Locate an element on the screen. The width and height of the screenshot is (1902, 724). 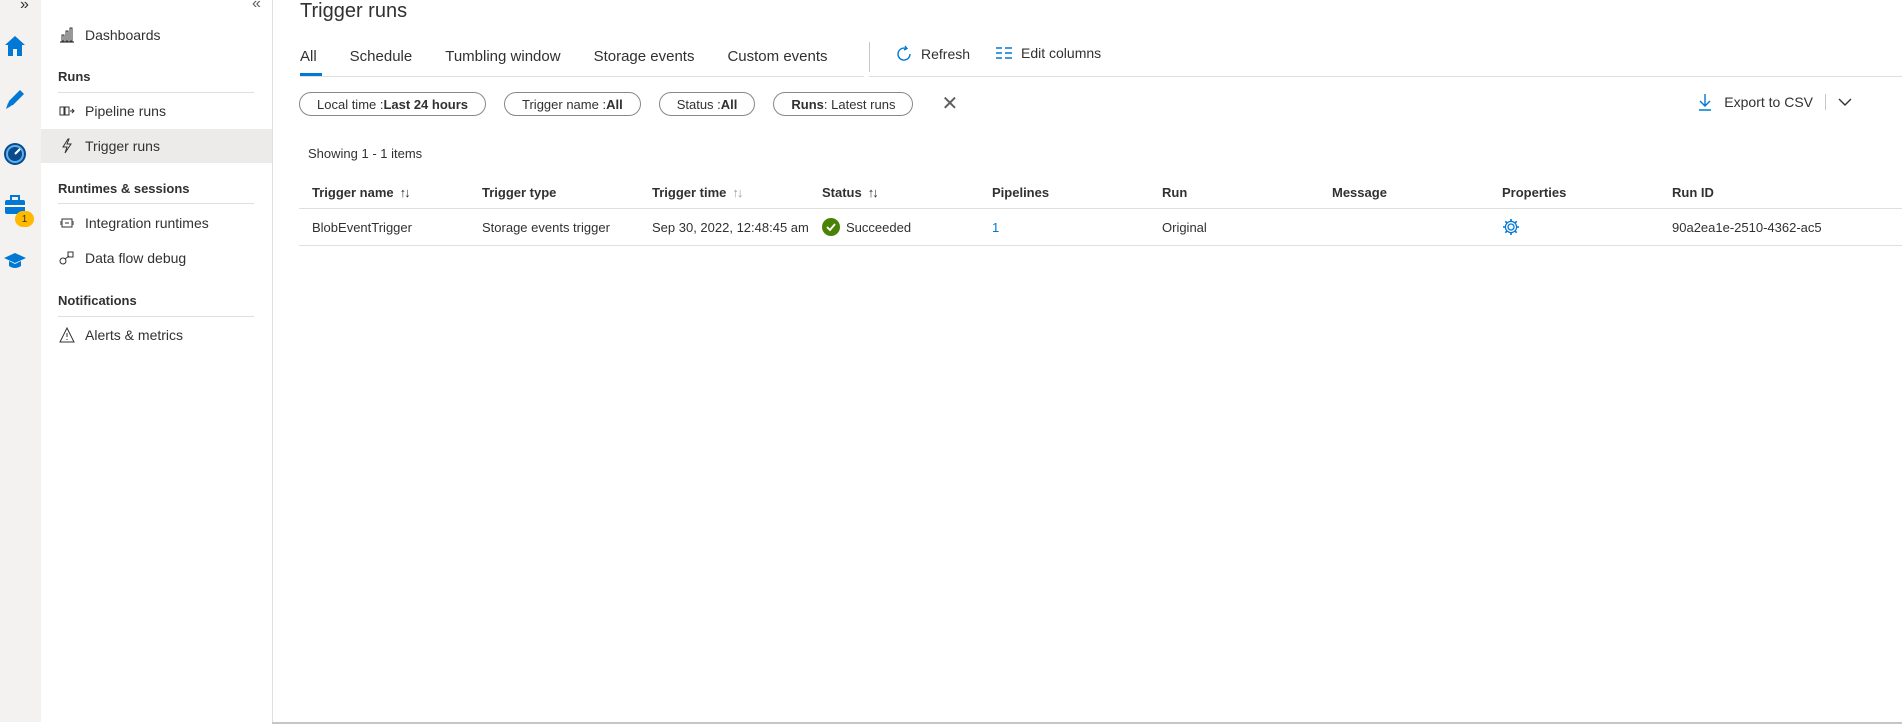
header-label: Run ID is located at coordinates (1693, 192).